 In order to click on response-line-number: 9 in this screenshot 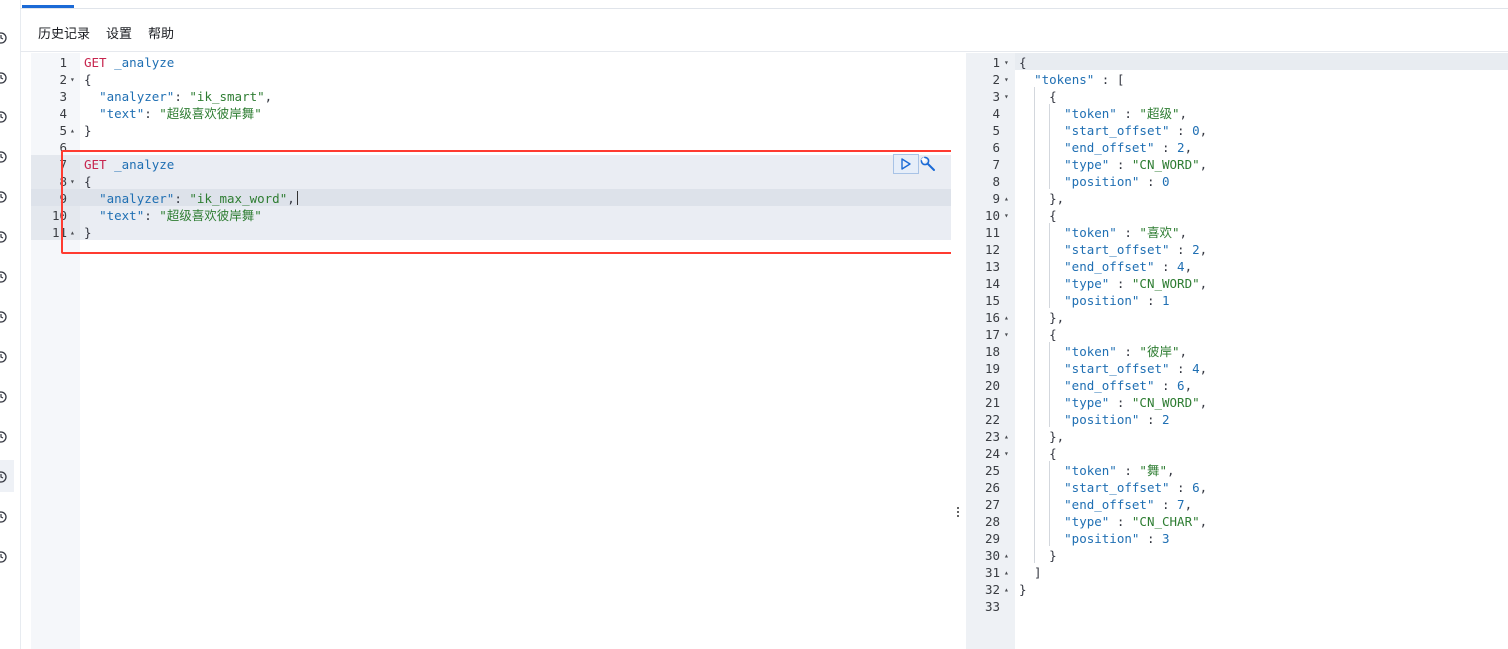, I will do `click(996, 198)`.